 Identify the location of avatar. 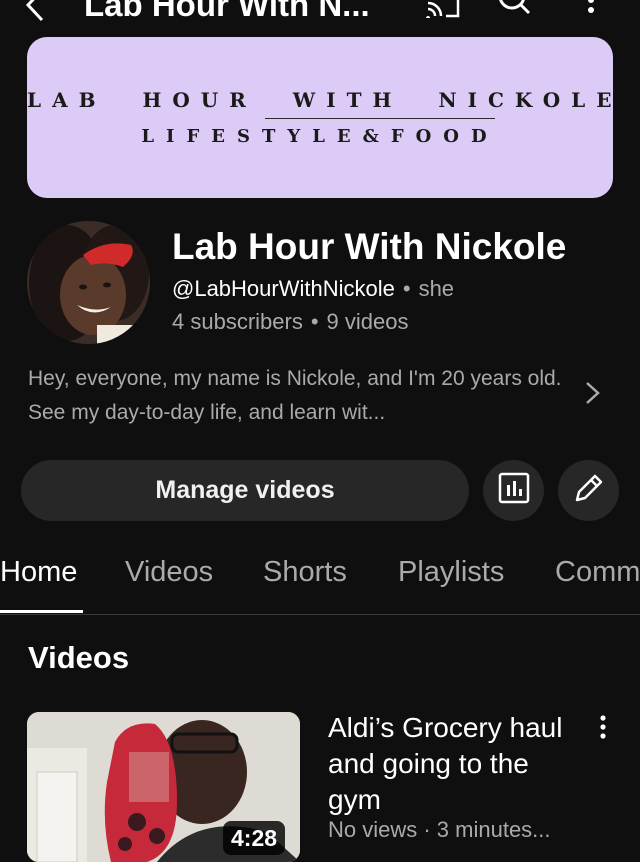
(88, 282).